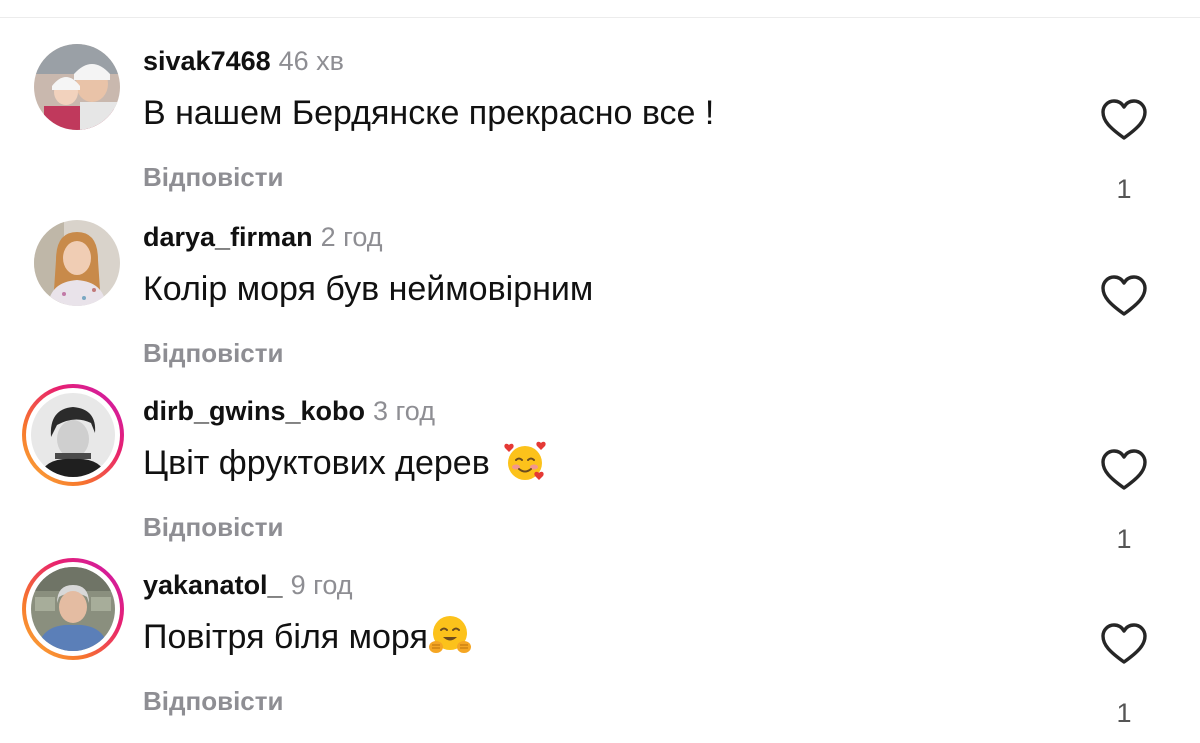 Image resolution: width=1200 pixels, height=743 pixels. What do you see at coordinates (351, 237) in the screenshot?
I see `comment-timestamp: 2 год` at bounding box center [351, 237].